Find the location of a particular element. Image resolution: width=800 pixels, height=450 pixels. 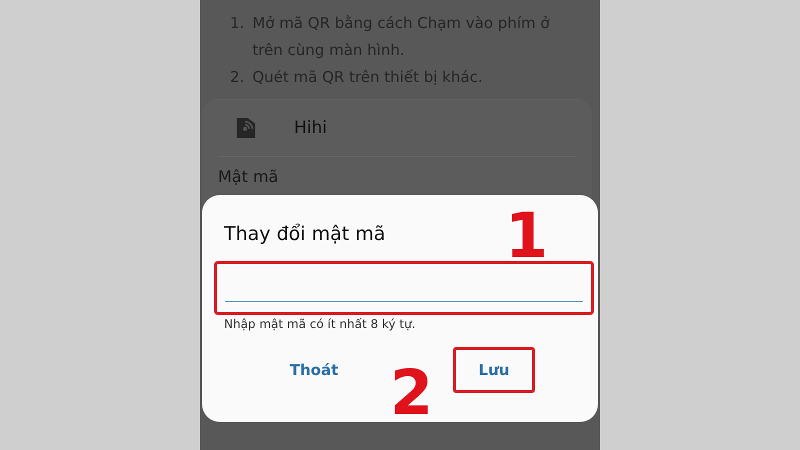

network-qr-icon is located at coordinates (246, 128).